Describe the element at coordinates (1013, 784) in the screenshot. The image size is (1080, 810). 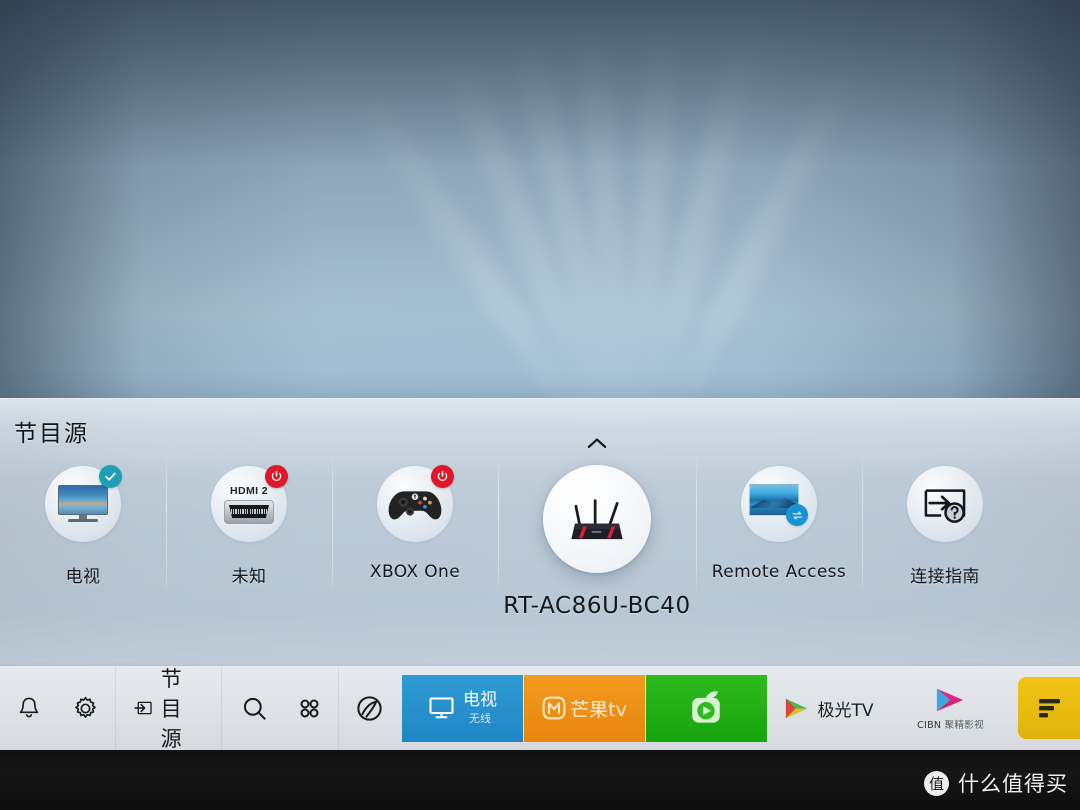
I see `watermark-text: 什么值得买` at that location.